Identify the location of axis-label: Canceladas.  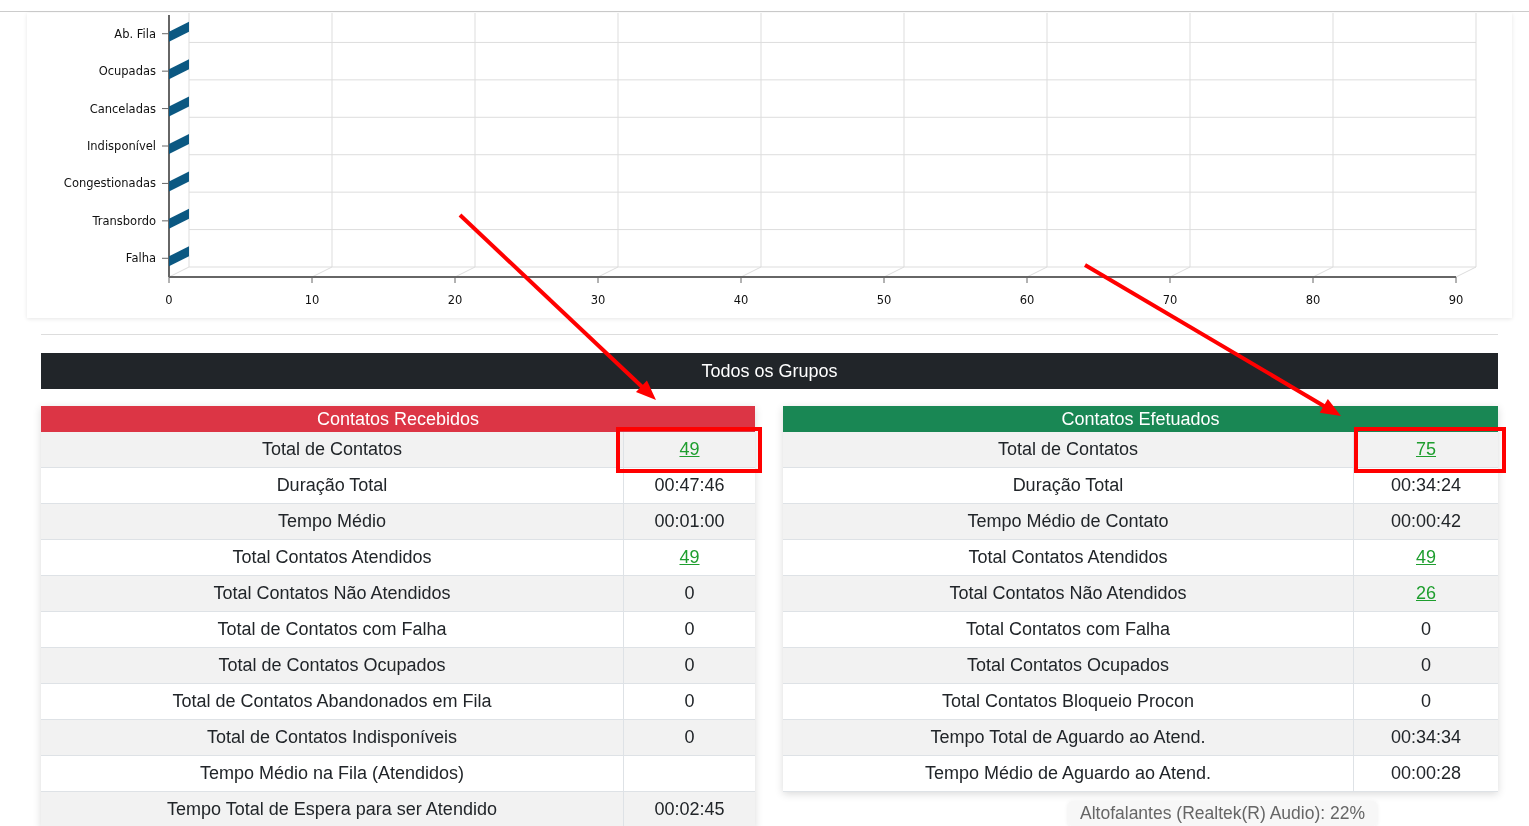
(122, 108).